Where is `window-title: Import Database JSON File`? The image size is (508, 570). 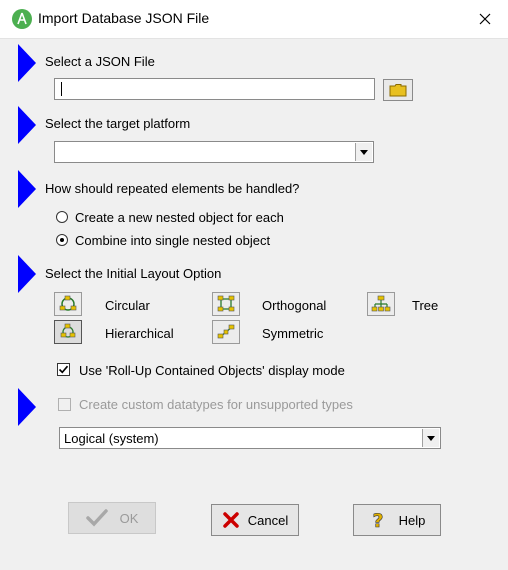 window-title: Import Database JSON File is located at coordinates (124, 18).